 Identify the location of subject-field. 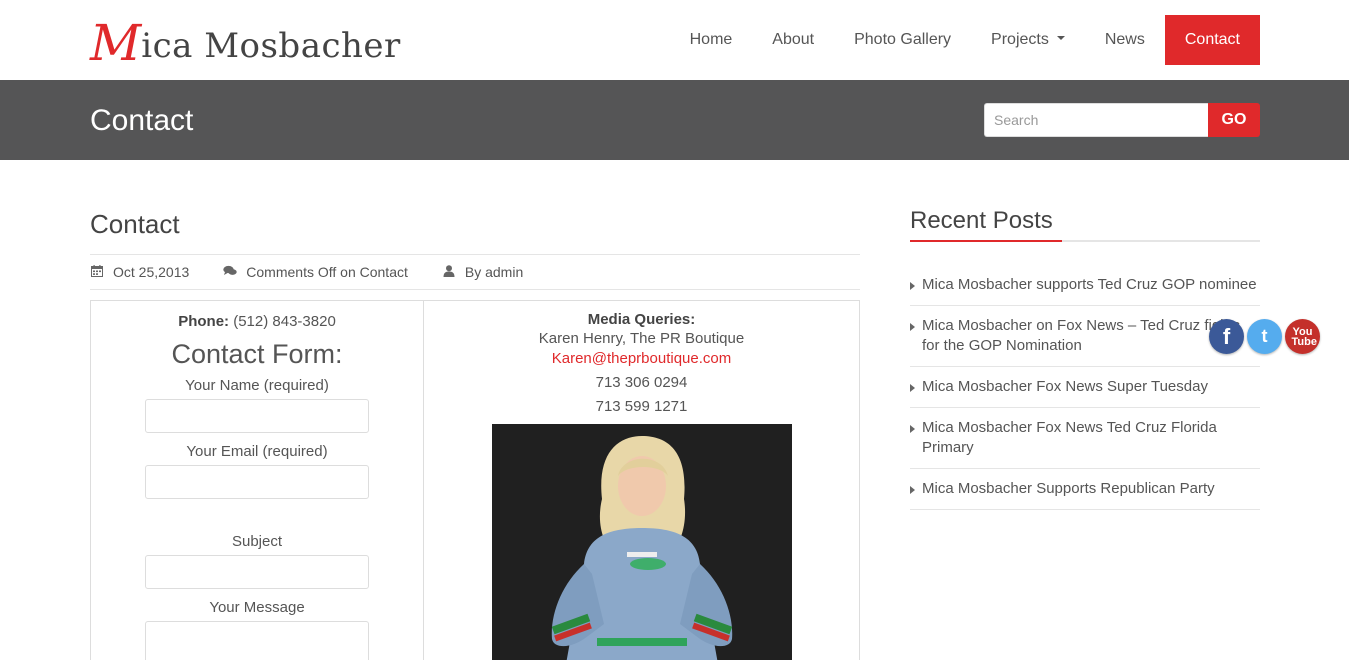
(257, 572).